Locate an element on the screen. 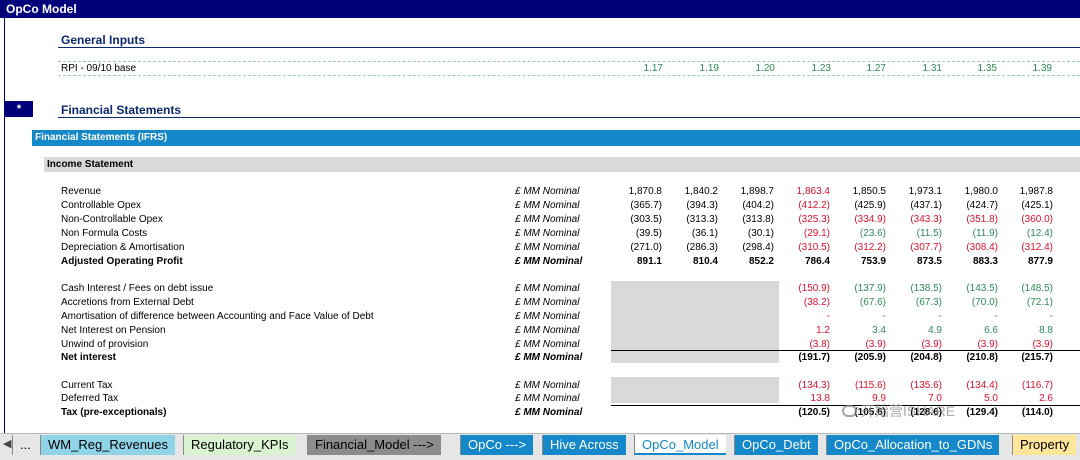  value-cell: (11.5) is located at coordinates (916, 233).